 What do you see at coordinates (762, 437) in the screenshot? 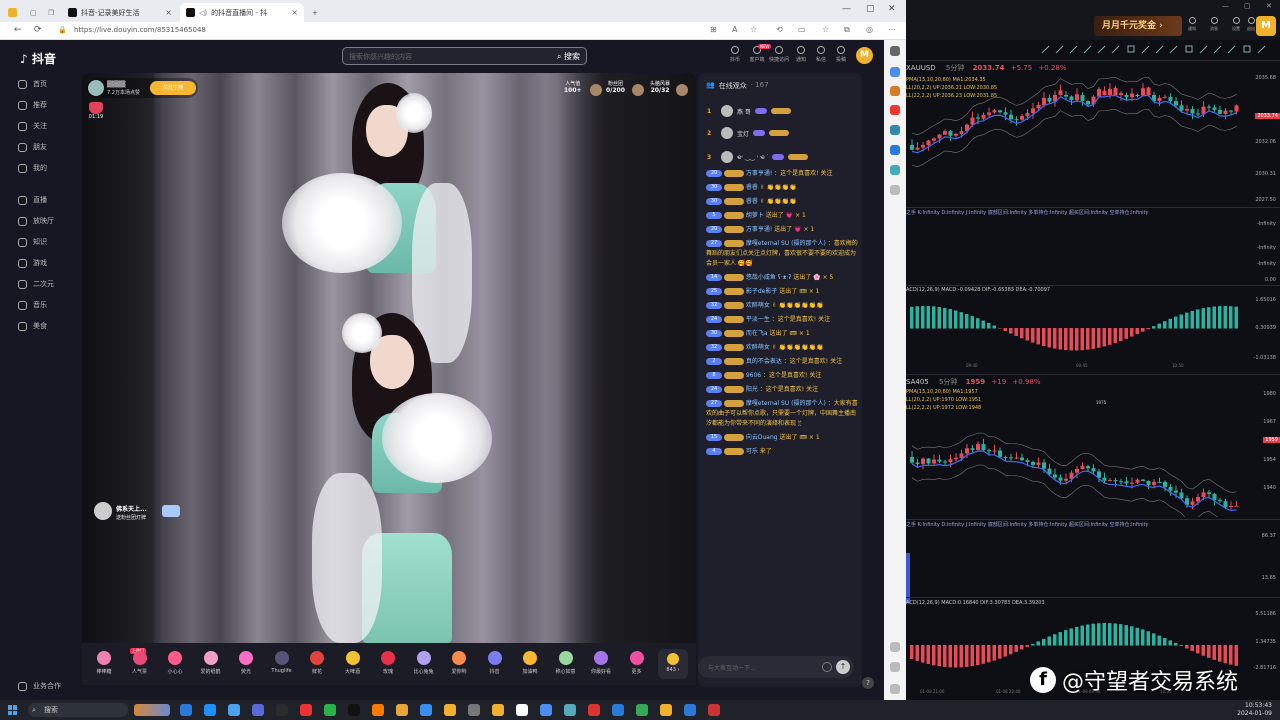
I see `chat-username: 向云Duang` at bounding box center [762, 437].